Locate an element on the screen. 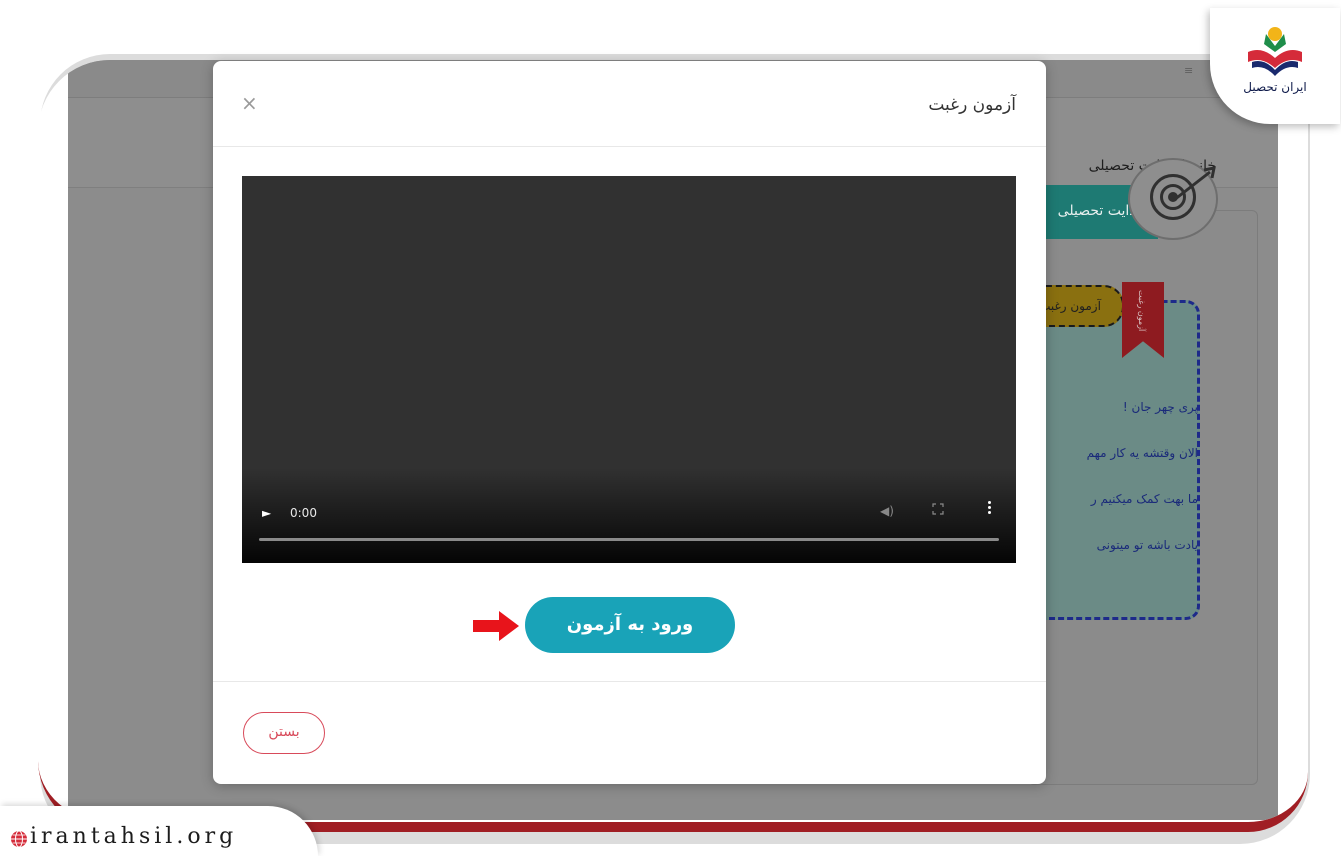 The image size is (1341, 856). info-line: ما بهت کمک میکنیم ر is located at coordinates (1144, 499).